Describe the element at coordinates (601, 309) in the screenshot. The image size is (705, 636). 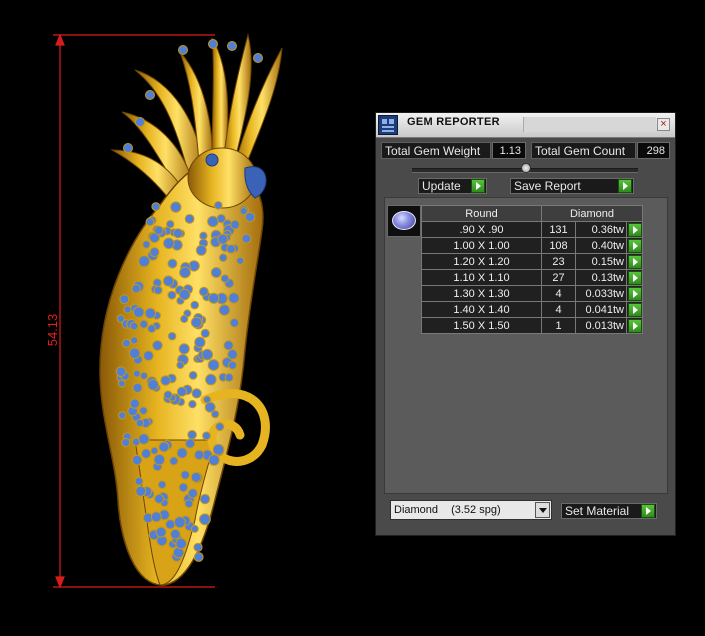
I see `gem-weight: 0.041tw` at that location.